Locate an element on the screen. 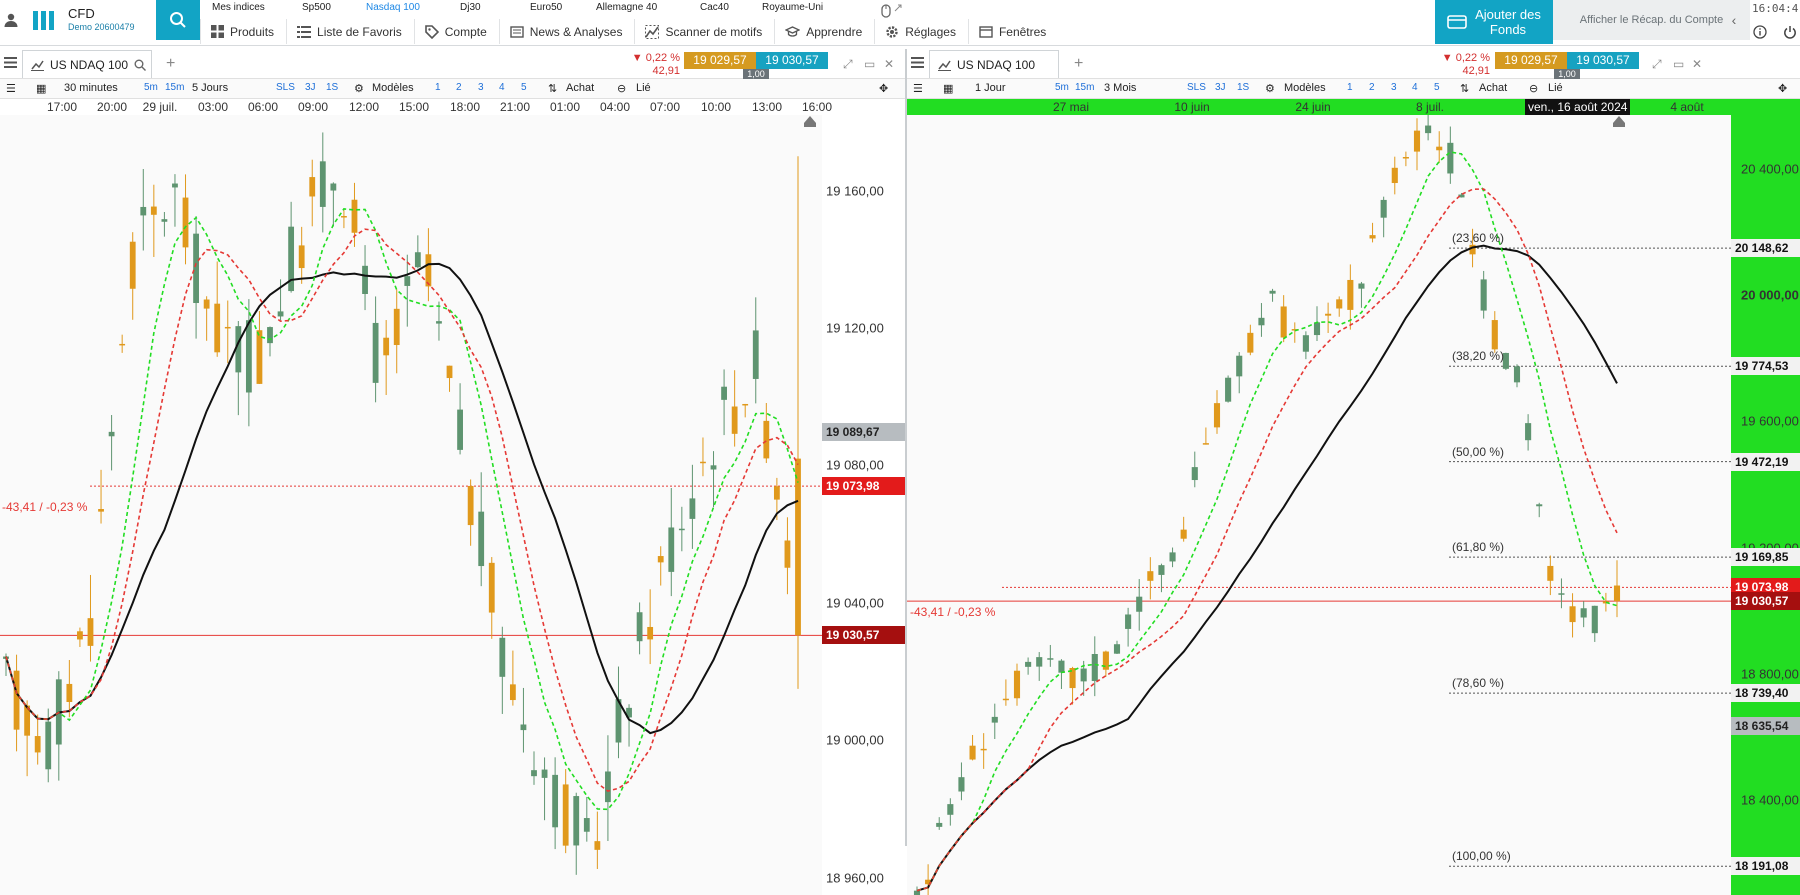  info-icon is located at coordinates (1760, 32).